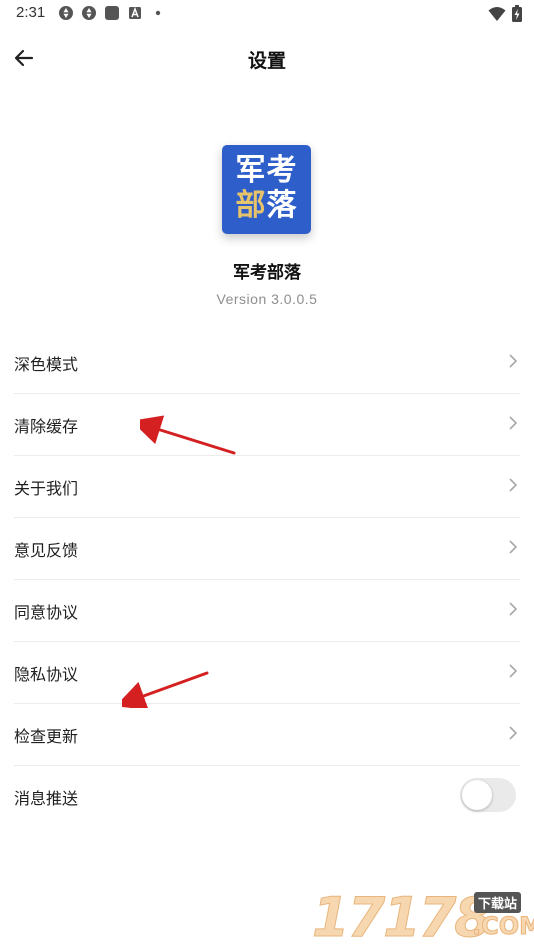 This screenshot has height=950, width=534. What do you see at coordinates (267, 299) in the screenshot?
I see `app-version: Version 3.0.0.5` at bounding box center [267, 299].